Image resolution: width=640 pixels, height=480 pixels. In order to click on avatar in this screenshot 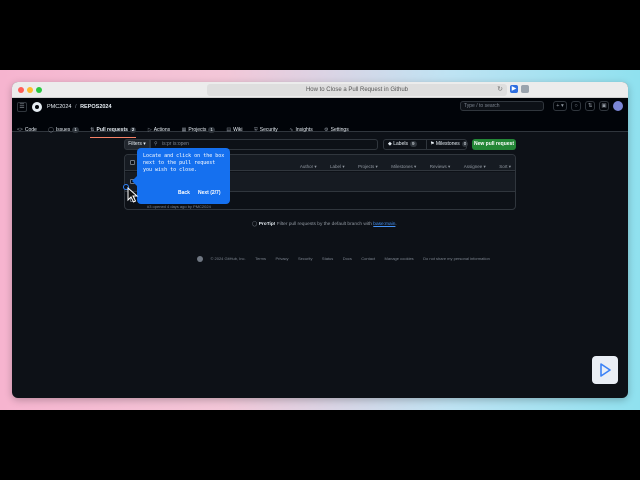, I will do `click(618, 106)`.